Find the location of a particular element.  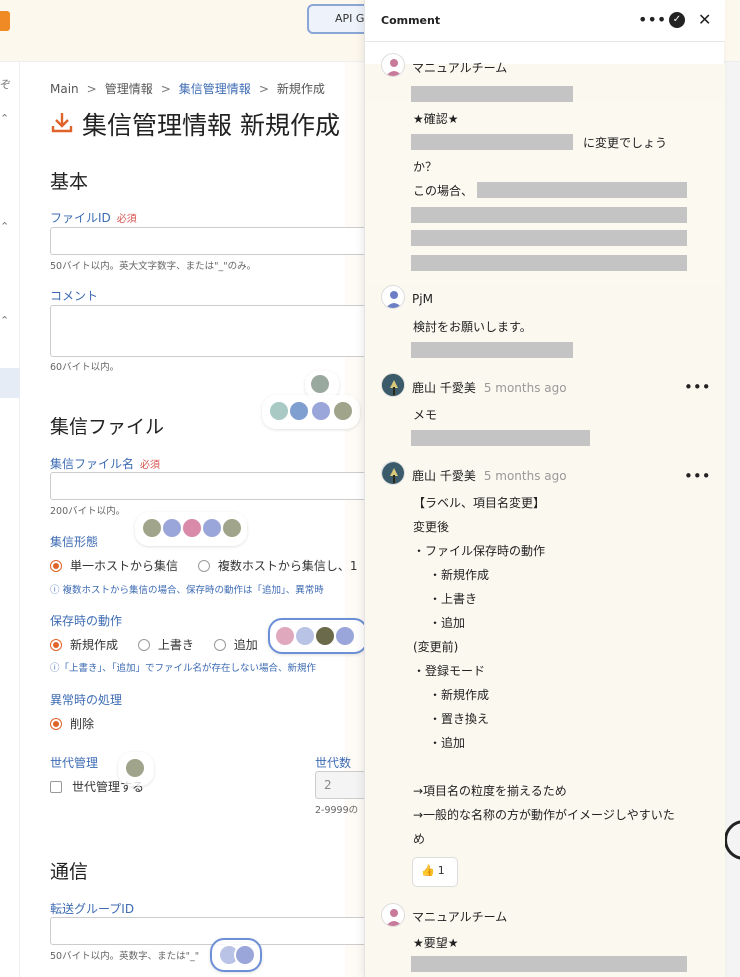

thumbs-up-reaction: 👍 1 is located at coordinates (435, 872).